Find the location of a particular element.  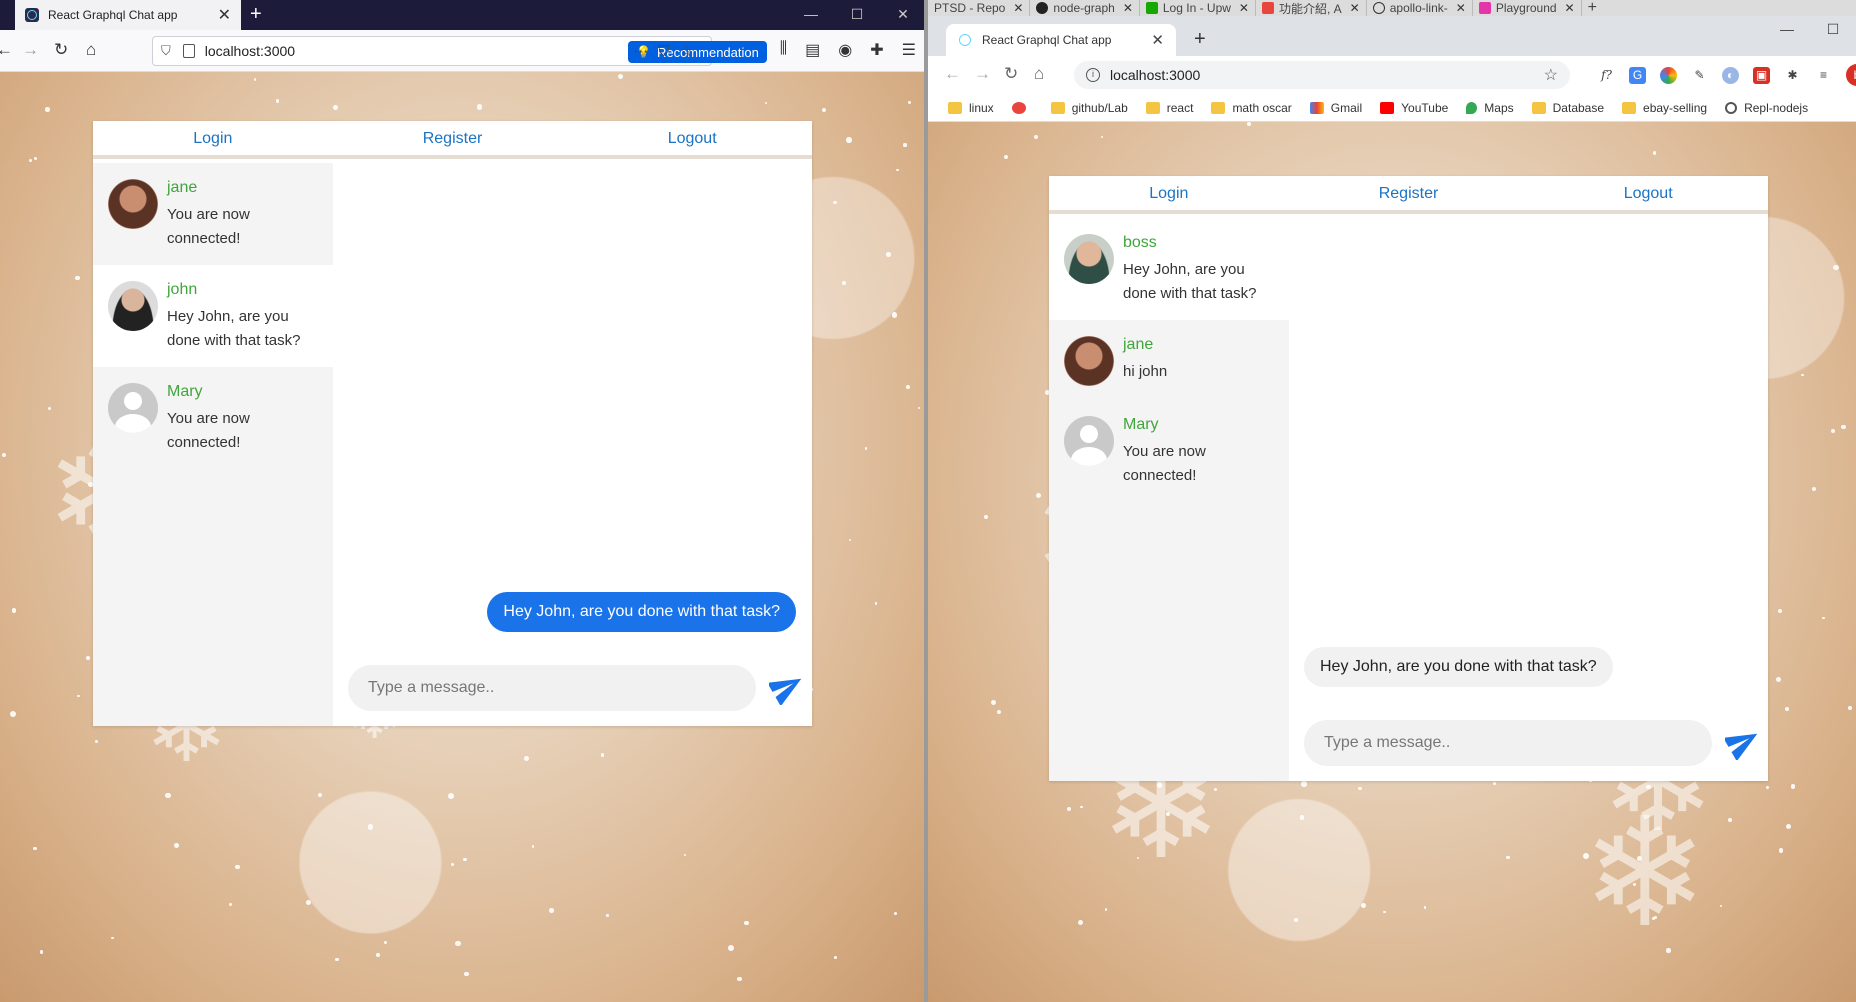

background-tab: node-graph ✕ is located at coordinates (1085, 8).